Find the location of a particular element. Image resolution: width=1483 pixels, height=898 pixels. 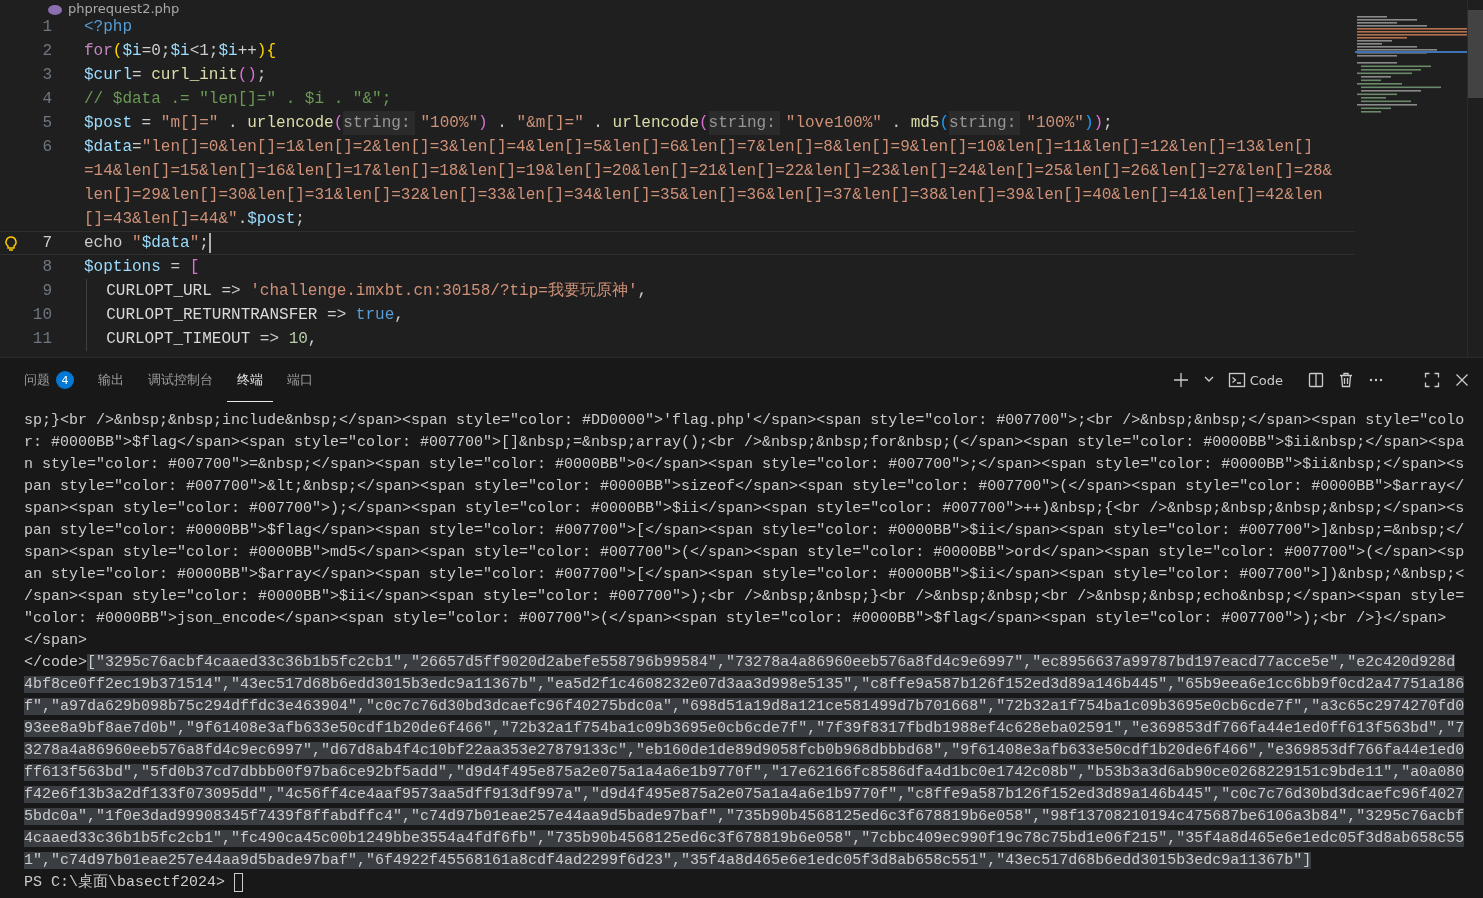

terminal-line: n style="color: #007700">=&nbsp;</span><span style="color: #0000BB">0</span><span style="color: #007700">;</span><span style="color: #0000BB">$ii&nbsp;</span><s is located at coordinates (745, 465).